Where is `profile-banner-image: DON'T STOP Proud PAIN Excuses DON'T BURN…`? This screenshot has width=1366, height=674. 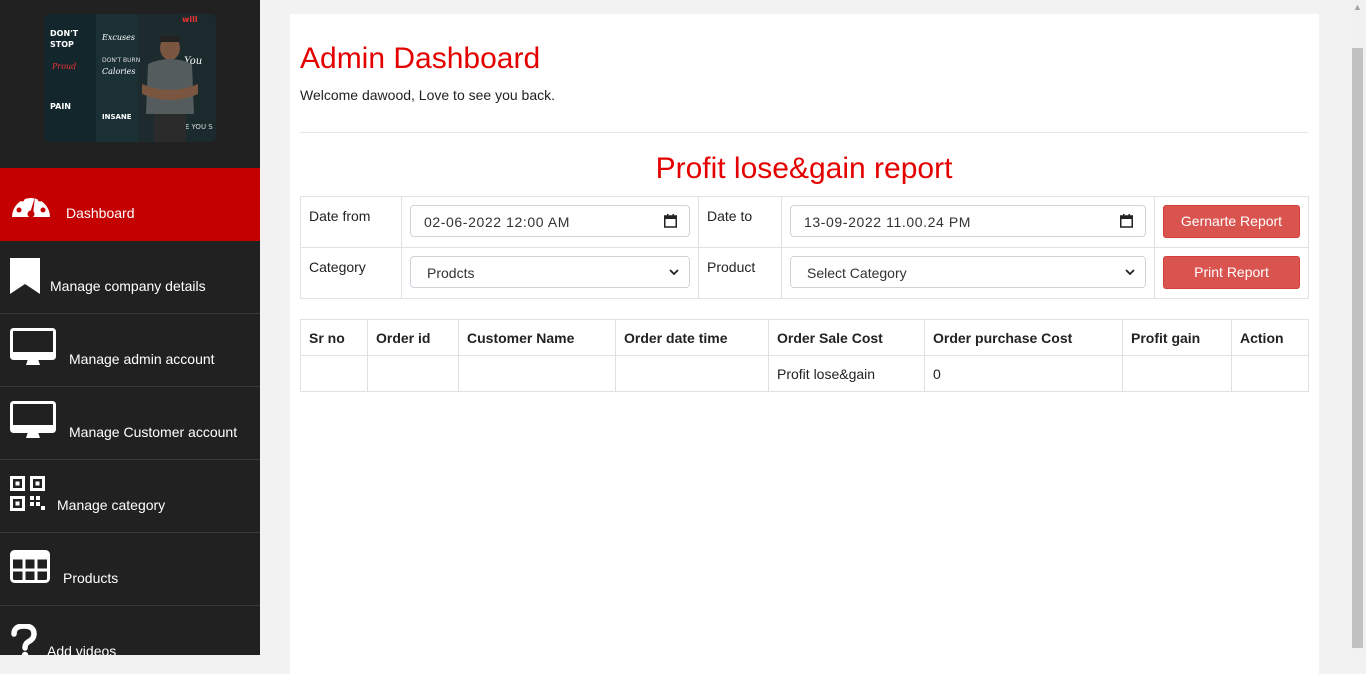
profile-banner-image: DON'T STOP Proud PAIN Excuses DON'T BURN… is located at coordinates (130, 78).